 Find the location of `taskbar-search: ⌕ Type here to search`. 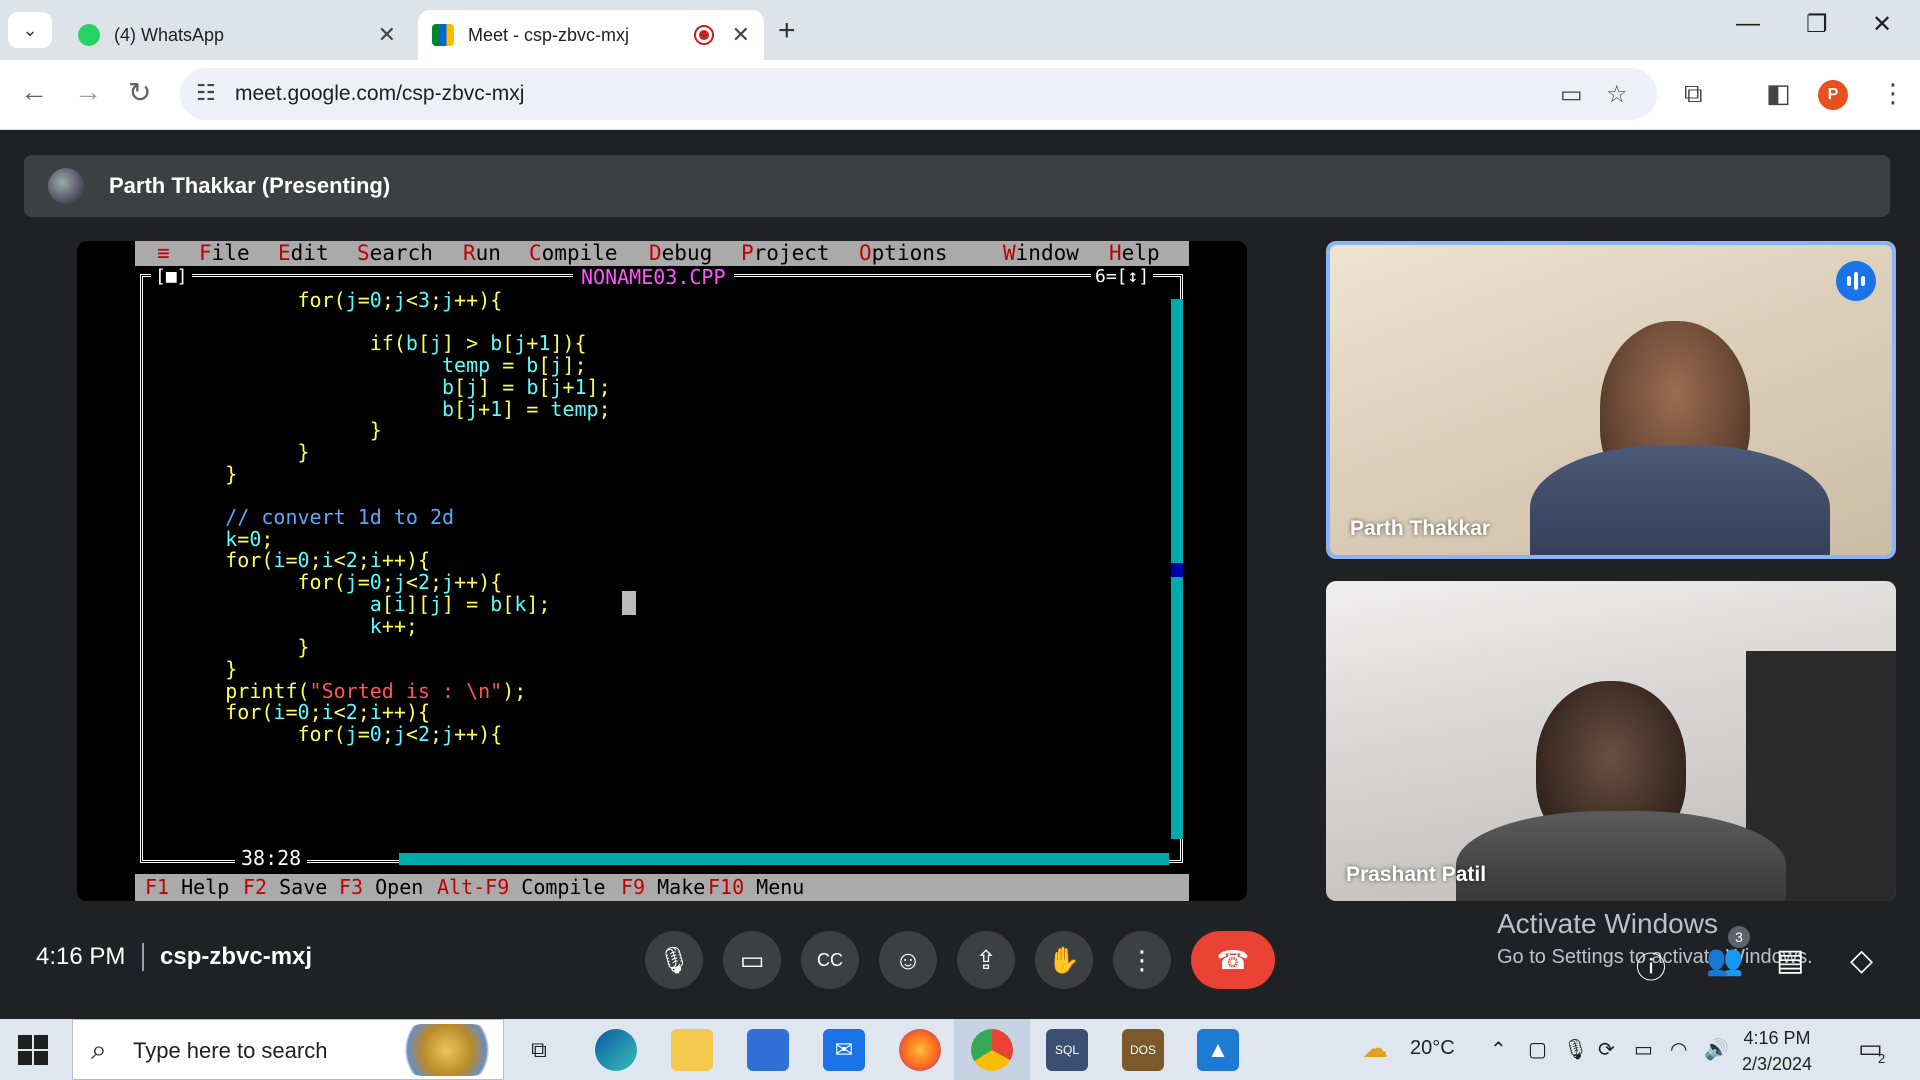

taskbar-search: ⌕ Type here to search is located at coordinates (288, 1049).